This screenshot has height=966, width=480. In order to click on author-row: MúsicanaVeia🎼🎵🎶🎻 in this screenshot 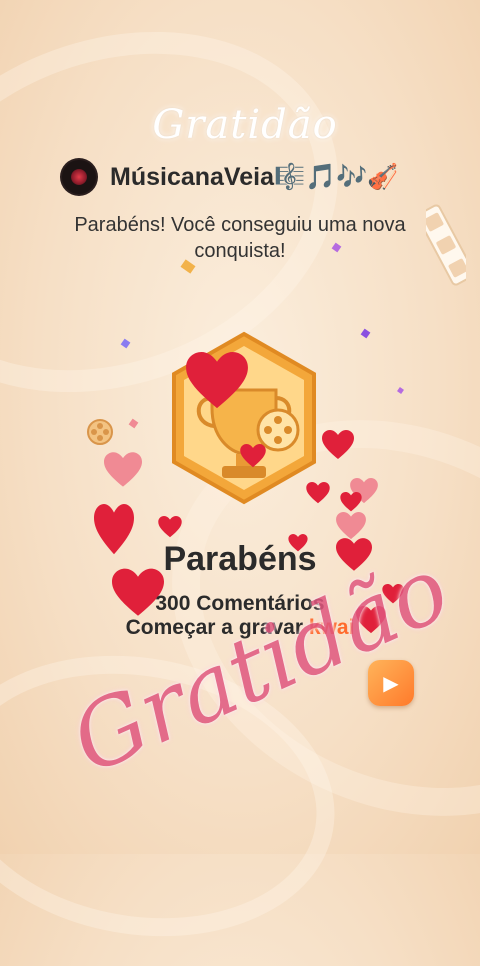, I will do `click(230, 177)`.